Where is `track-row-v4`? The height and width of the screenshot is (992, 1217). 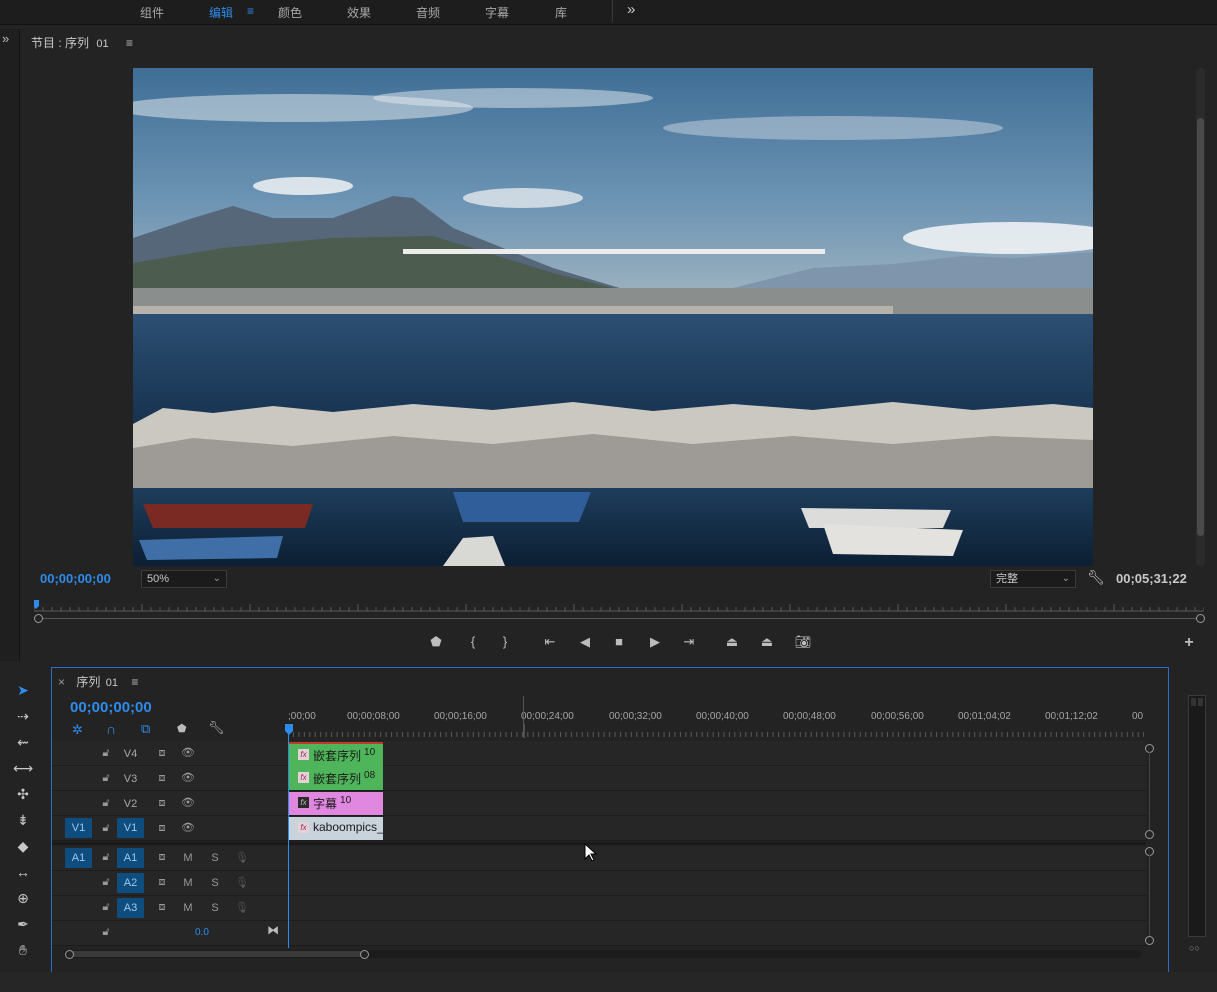 track-row-v4 is located at coordinates (599, 753).